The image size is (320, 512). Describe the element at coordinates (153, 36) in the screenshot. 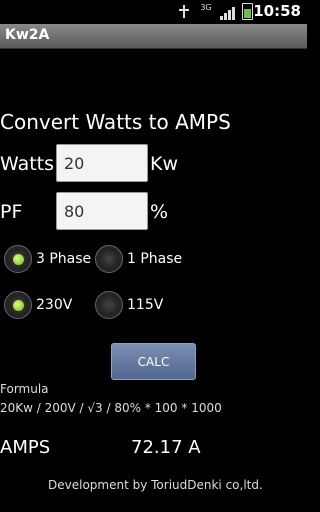

I see `app-title-bar: Kw2A` at that location.